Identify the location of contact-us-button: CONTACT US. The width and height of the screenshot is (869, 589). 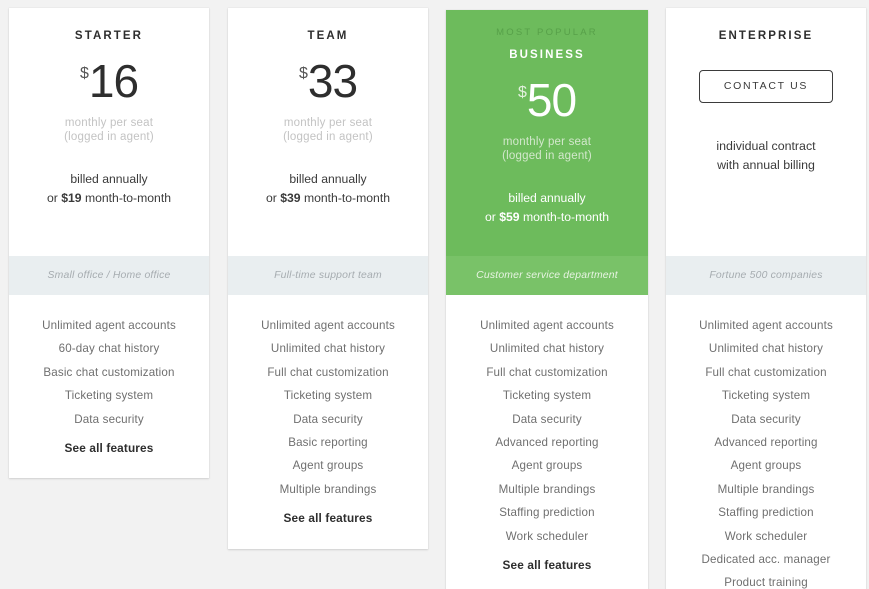
(766, 86).